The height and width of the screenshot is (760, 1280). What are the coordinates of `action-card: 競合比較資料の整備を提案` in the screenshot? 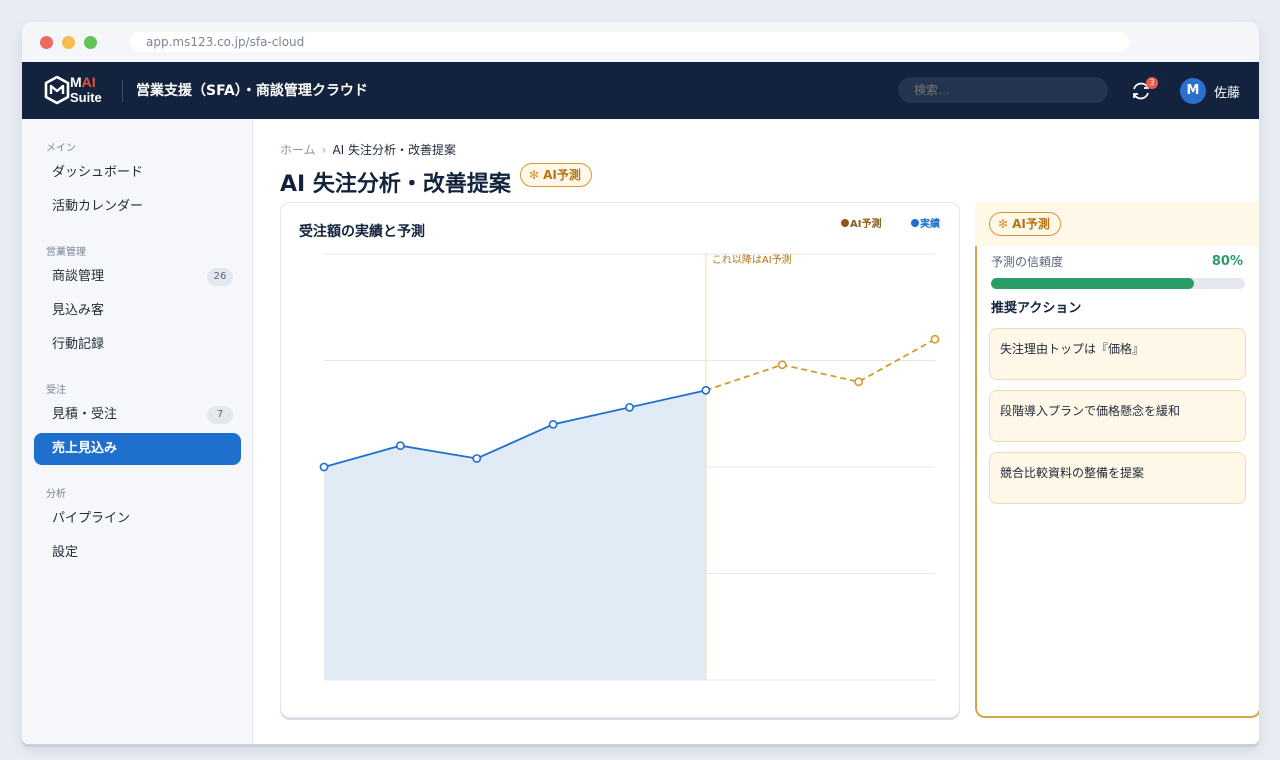 It's located at (1117, 478).